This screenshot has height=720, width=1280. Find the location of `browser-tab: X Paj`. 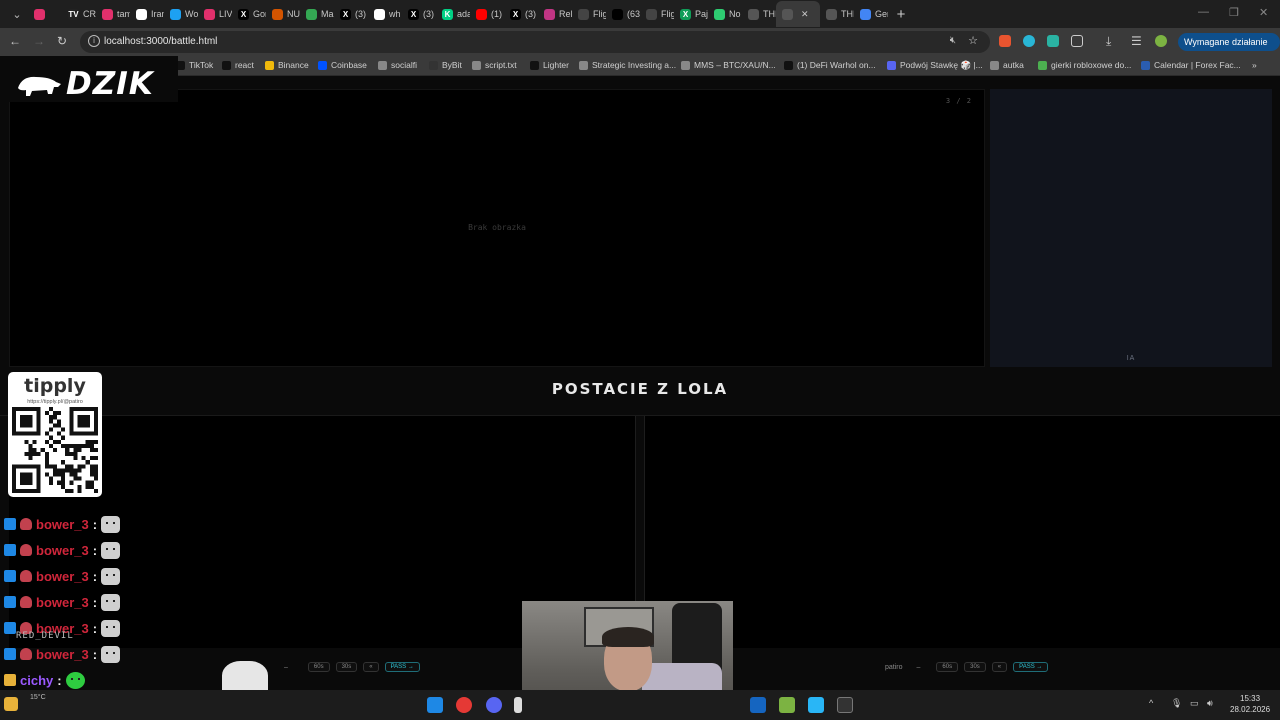

browser-tab: X Paj is located at coordinates (691, 14).